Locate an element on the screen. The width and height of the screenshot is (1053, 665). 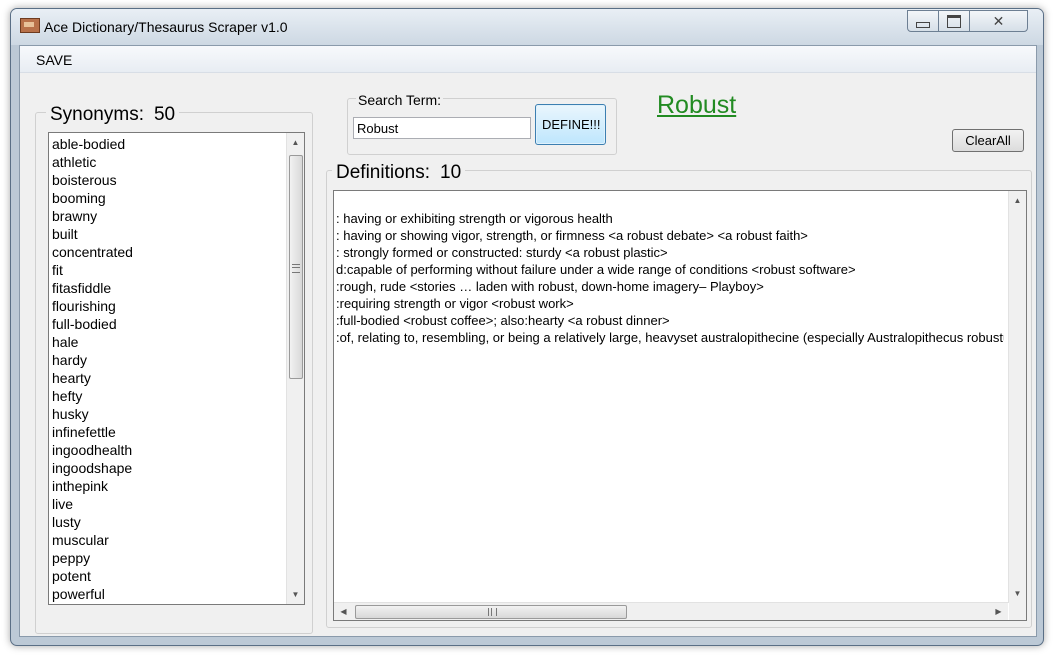
minimize-icon is located at coordinates (923, 25).